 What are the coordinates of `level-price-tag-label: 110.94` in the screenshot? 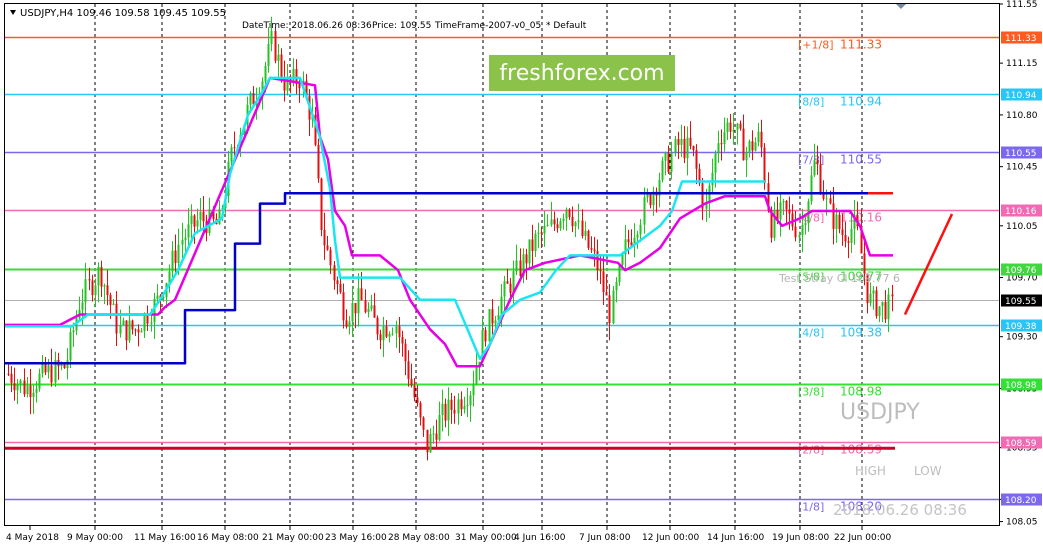 It's located at (1021, 96).